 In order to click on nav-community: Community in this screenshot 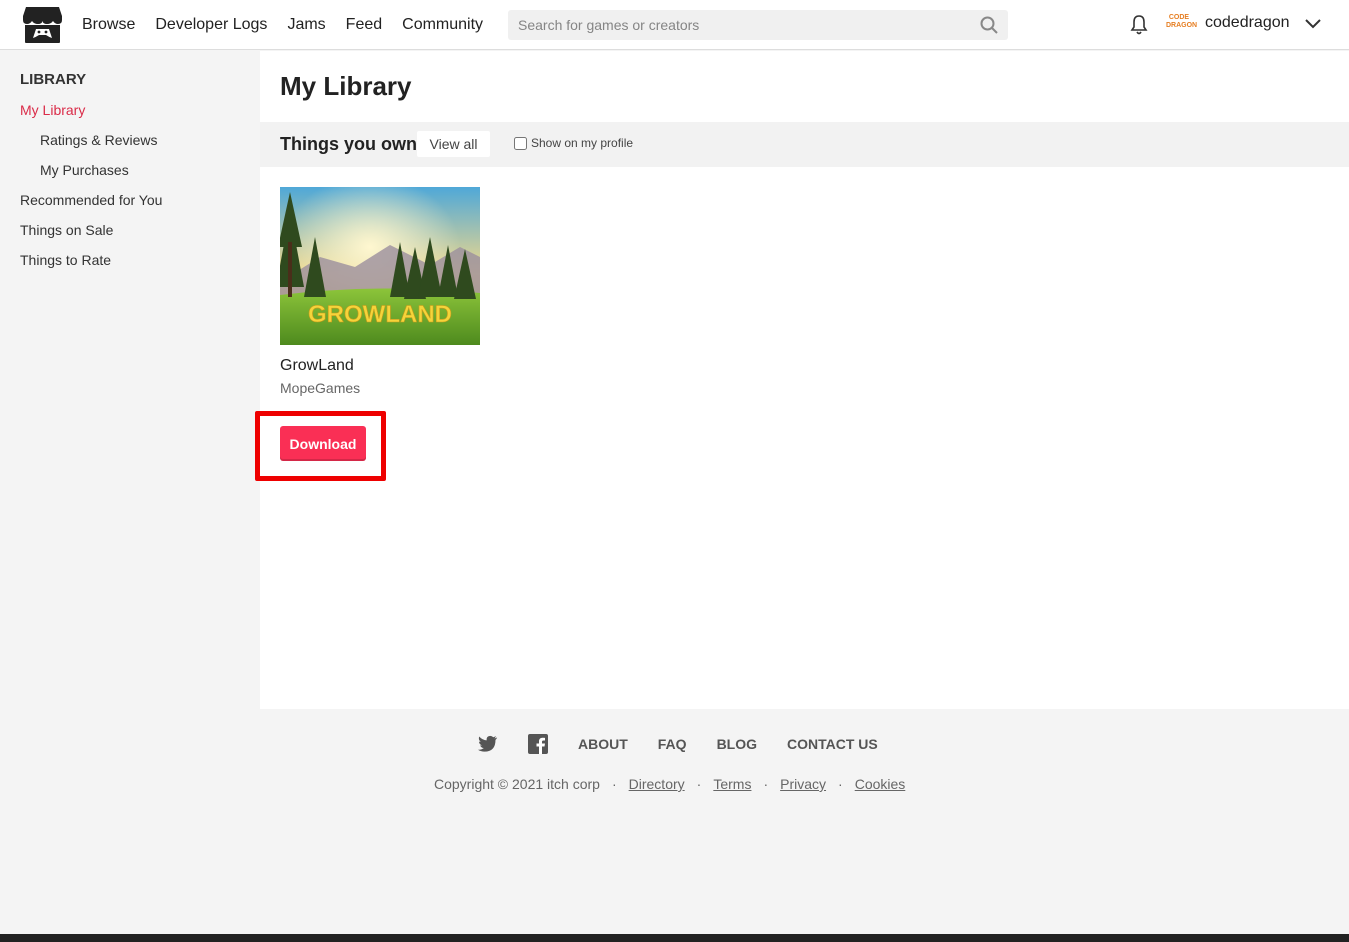, I will do `click(442, 25)`.